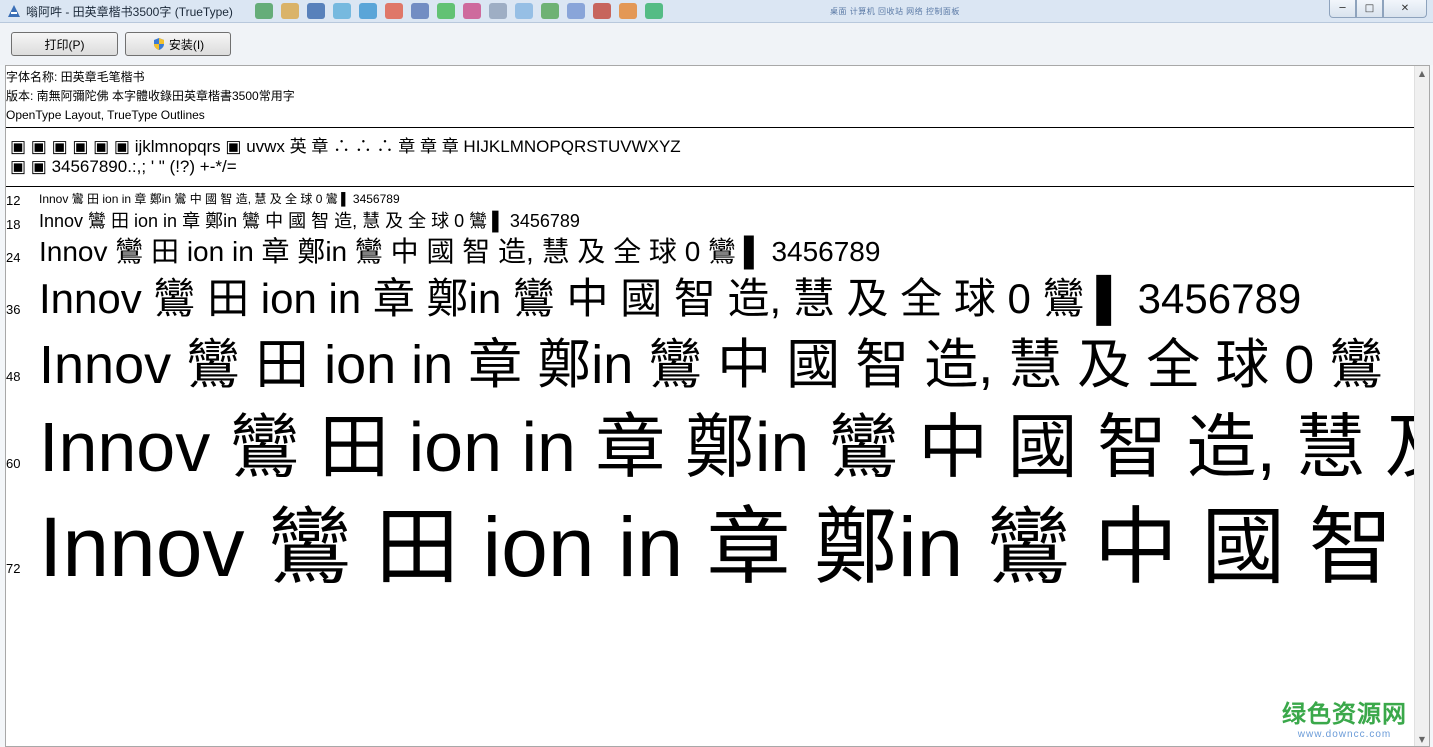 Image resolution: width=1433 pixels, height=747 pixels. What do you see at coordinates (1422, 73) in the screenshot?
I see `scroll-up-icon: ▲` at bounding box center [1422, 73].